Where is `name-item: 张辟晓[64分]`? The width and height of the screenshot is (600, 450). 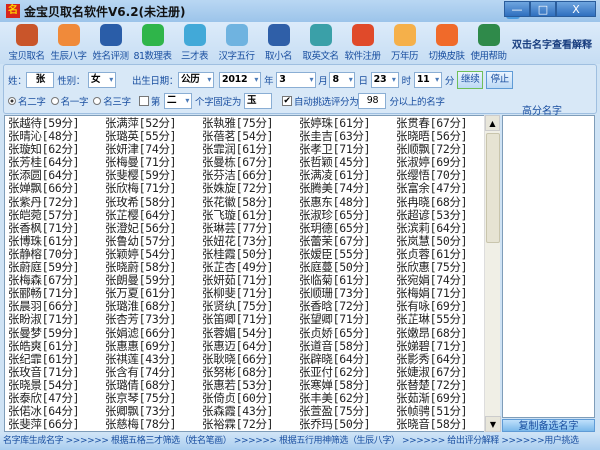 name-item: 张辟晓[64分] is located at coordinates (346, 359).